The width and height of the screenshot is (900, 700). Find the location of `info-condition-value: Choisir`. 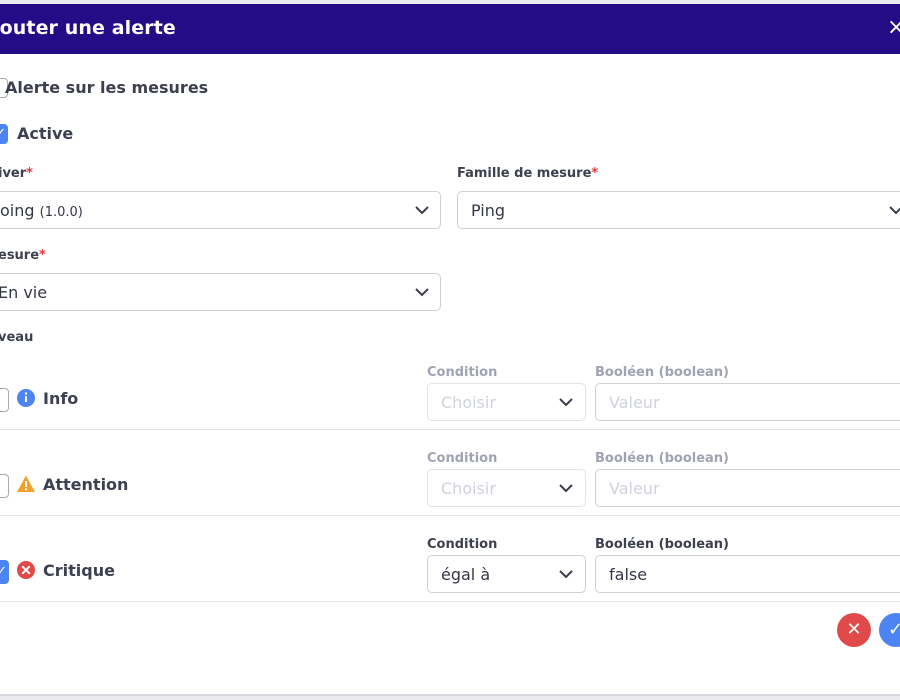

info-condition-value: Choisir is located at coordinates (468, 402).